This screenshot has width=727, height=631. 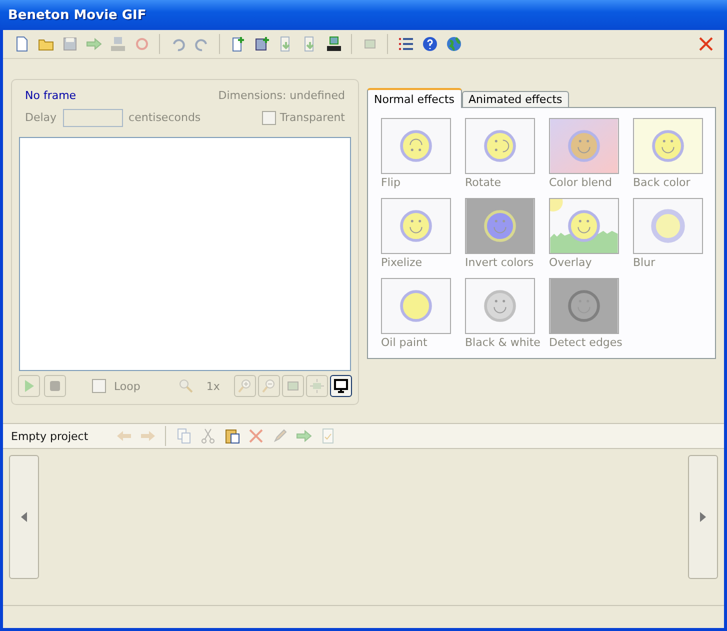 What do you see at coordinates (591, 315) in the screenshot?
I see `effect-tile: Detect edges` at bounding box center [591, 315].